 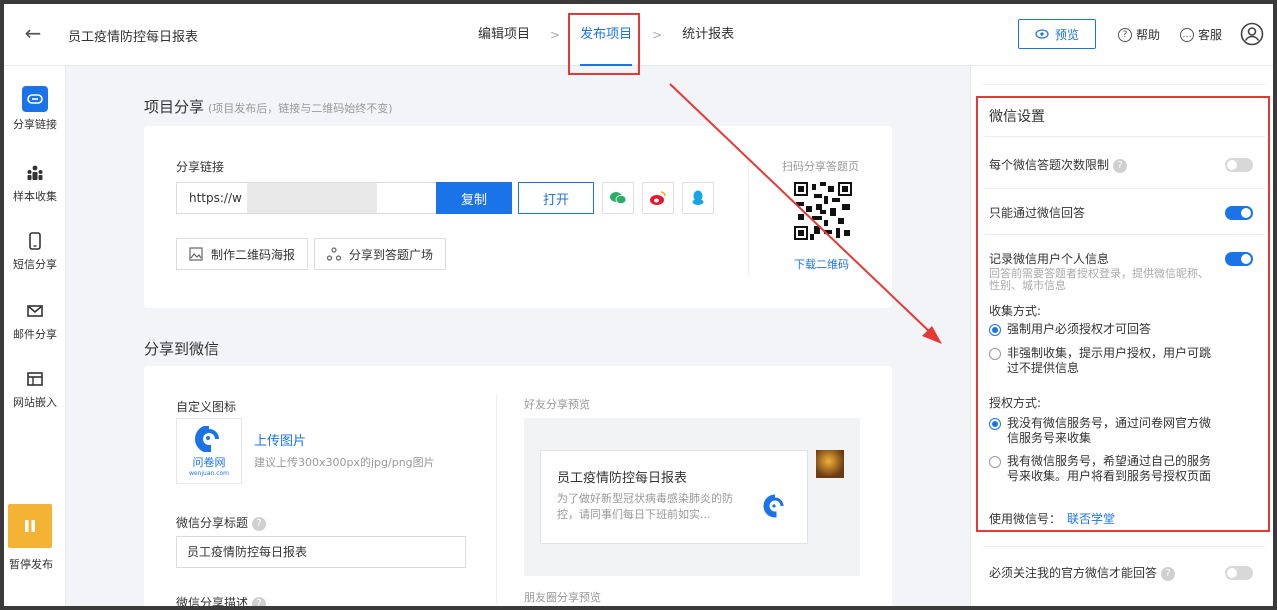 I want to click on qr-label: 扫码分享答题页, so click(x=820, y=166).